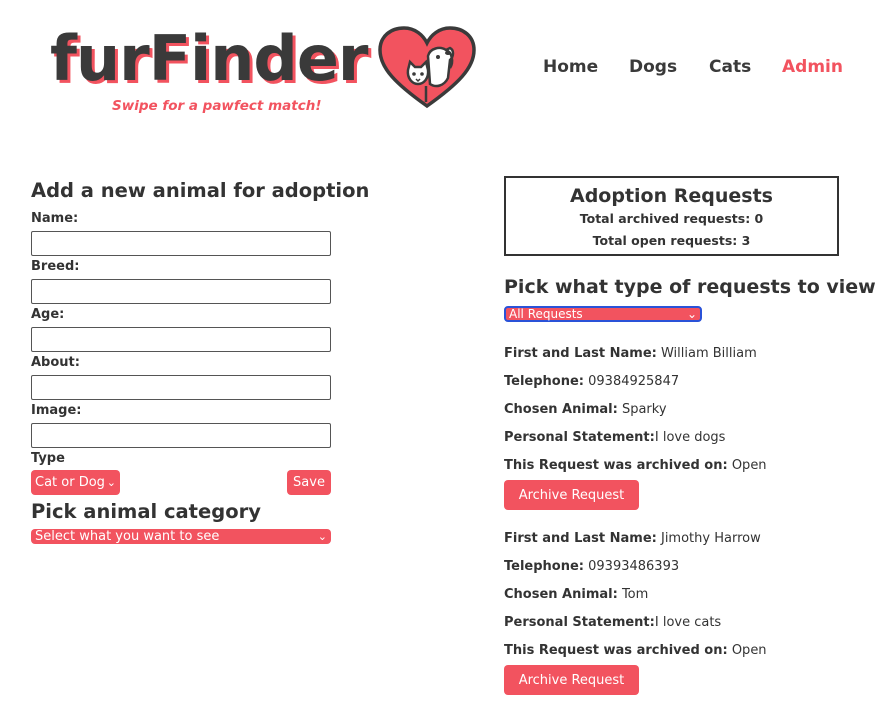  What do you see at coordinates (48, 314) in the screenshot?
I see `age-label: Age:` at bounding box center [48, 314].